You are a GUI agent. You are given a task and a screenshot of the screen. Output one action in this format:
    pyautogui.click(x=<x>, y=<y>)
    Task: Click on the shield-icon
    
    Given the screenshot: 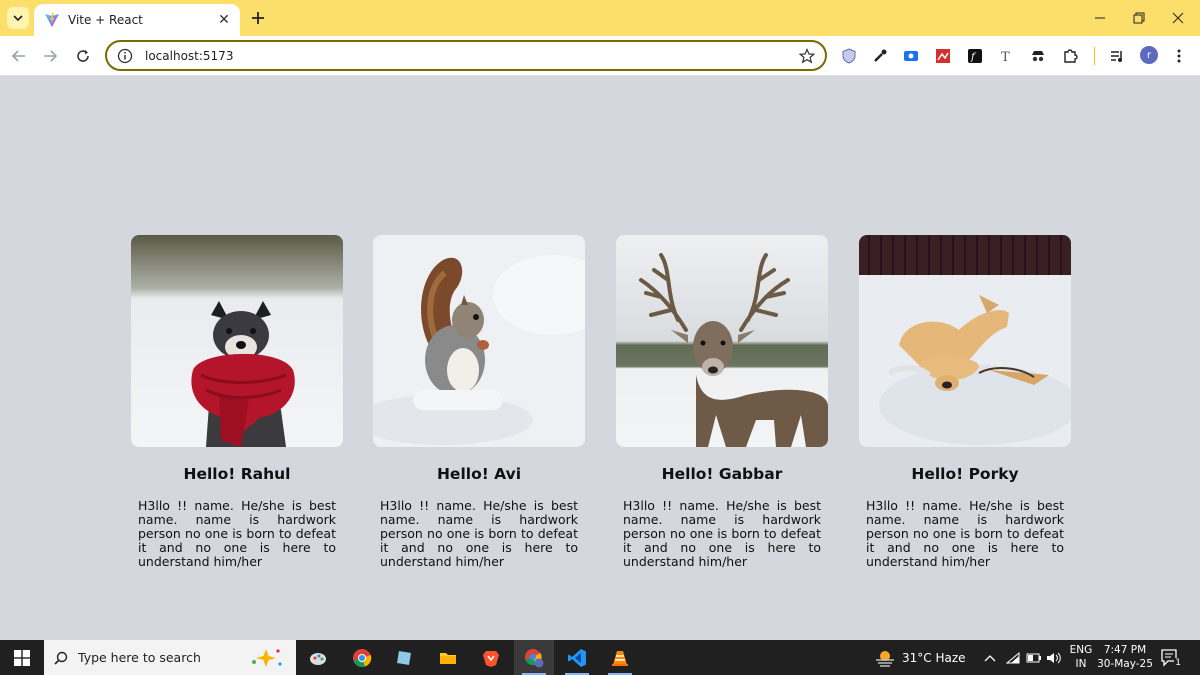 What is the action you would take?
    pyautogui.click(x=849, y=56)
    